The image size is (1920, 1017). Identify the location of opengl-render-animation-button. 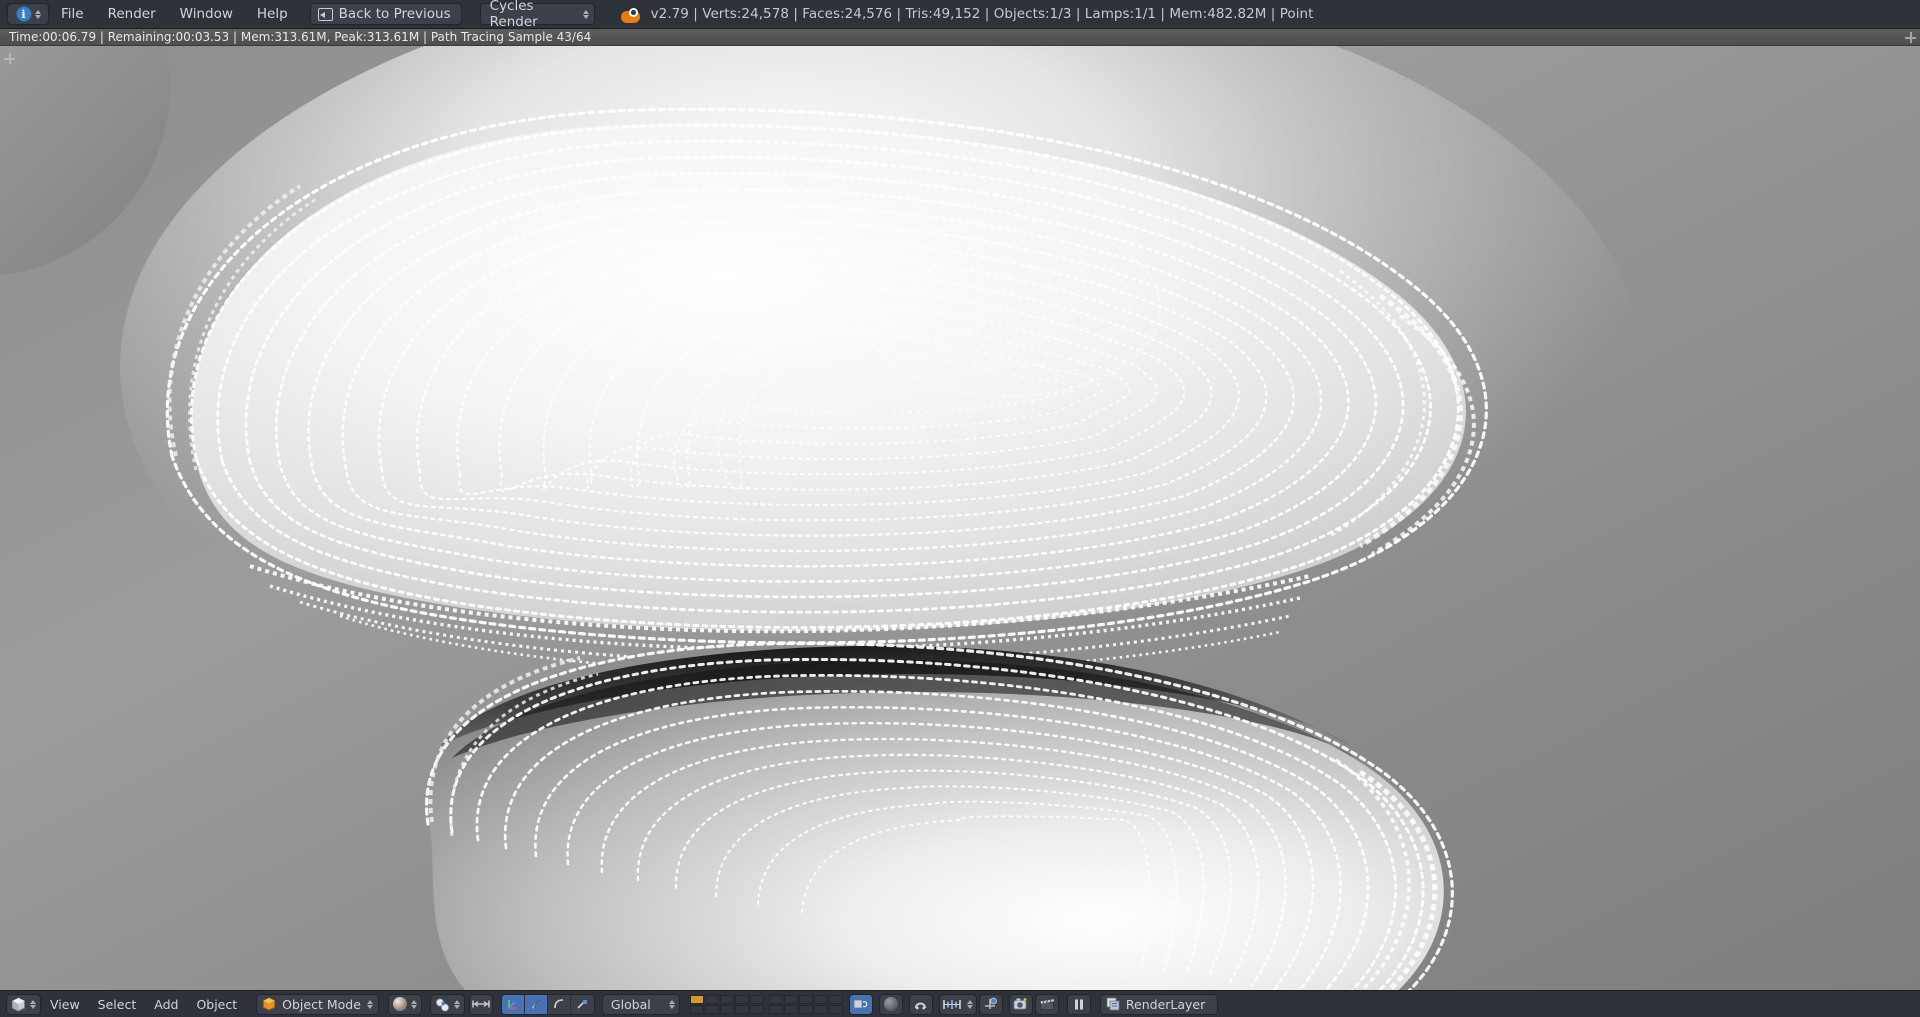
(1046, 1004).